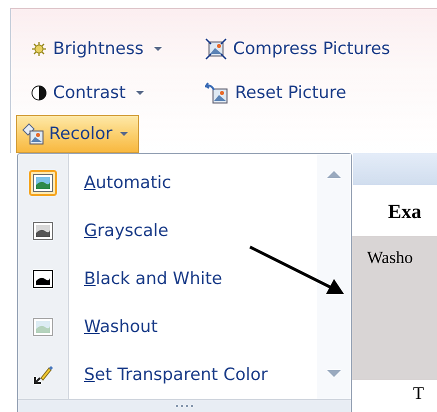 The image size is (437, 412). What do you see at coordinates (185, 406) in the screenshot?
I see `resize-grip-icon` at bounding box center [185, 406].